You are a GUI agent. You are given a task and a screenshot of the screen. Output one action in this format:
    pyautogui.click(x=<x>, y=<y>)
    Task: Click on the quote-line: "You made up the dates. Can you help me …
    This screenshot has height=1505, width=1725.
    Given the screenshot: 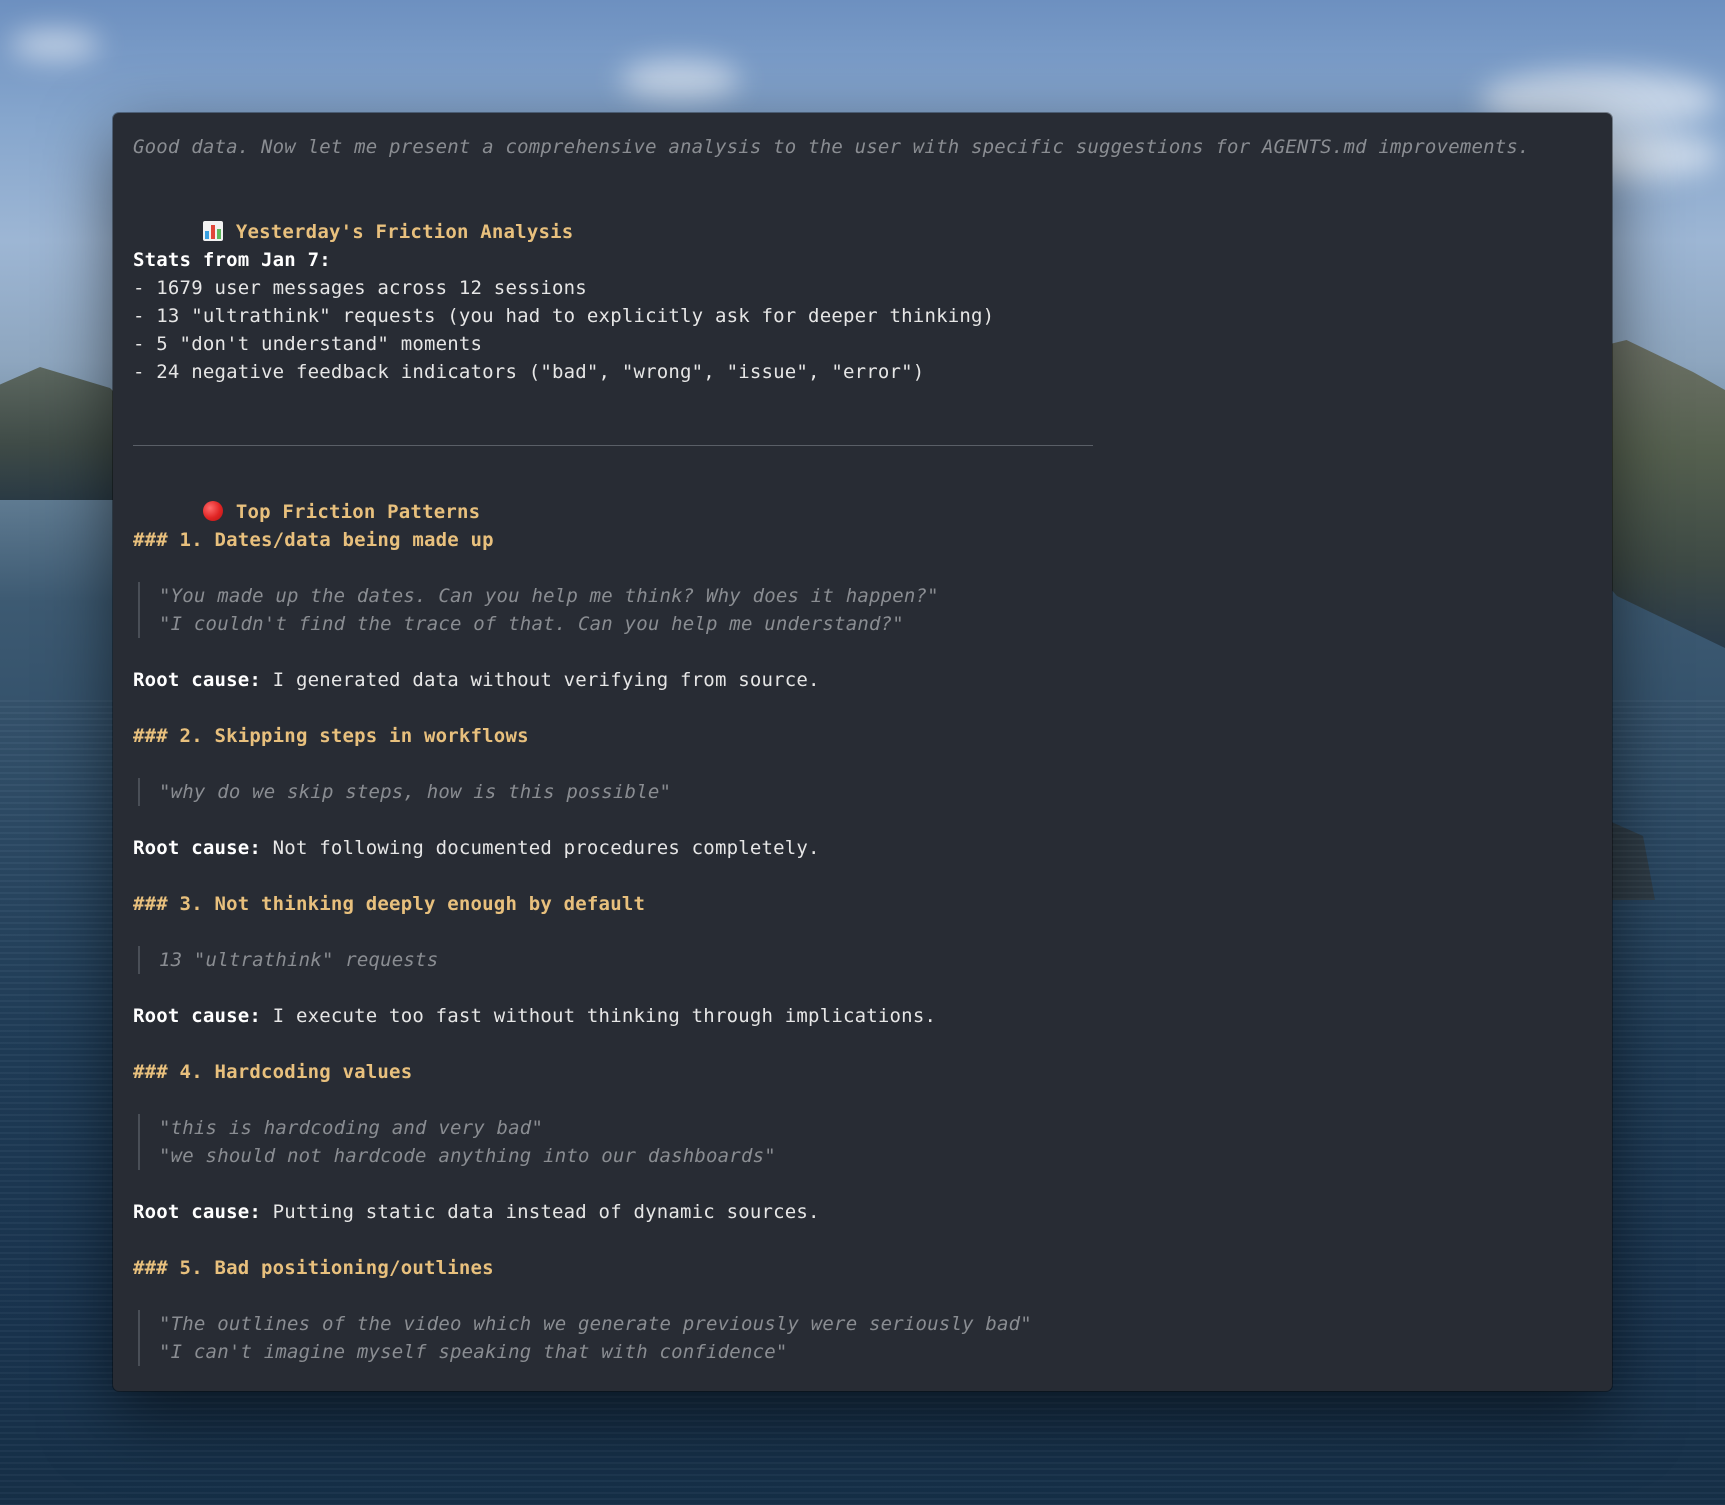 What is the action you would take?
    pyautogui.click(x=549, y=596)
    